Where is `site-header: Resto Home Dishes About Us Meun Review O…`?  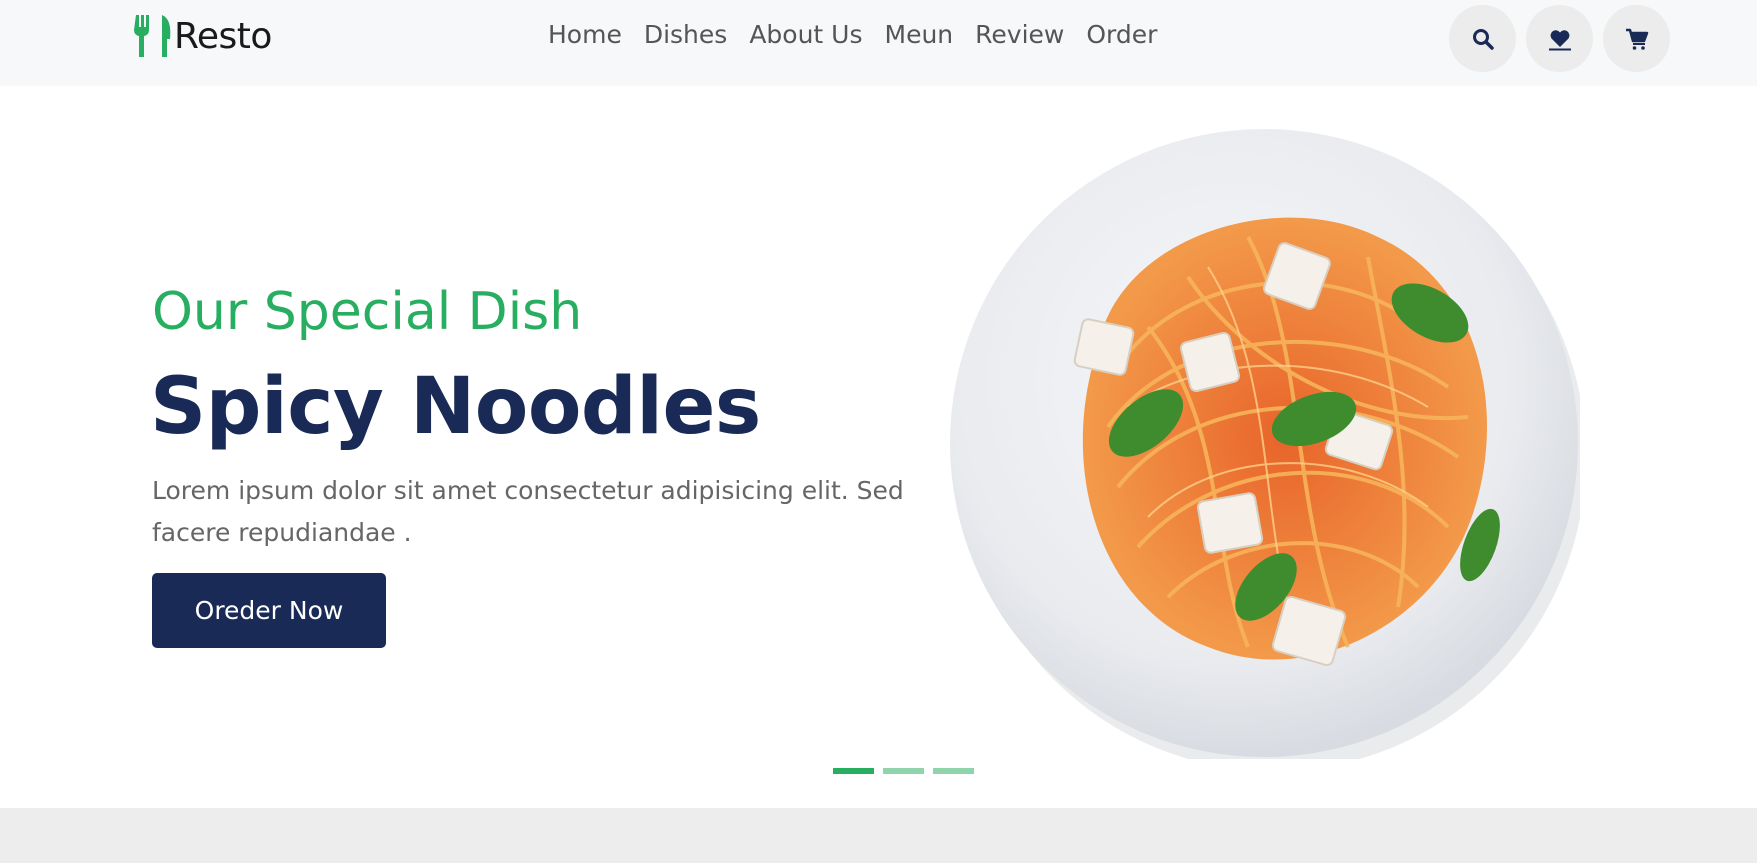 site-header: Resto Home Dishes About Us Meun Review O… is located at coordinates (878, 43).